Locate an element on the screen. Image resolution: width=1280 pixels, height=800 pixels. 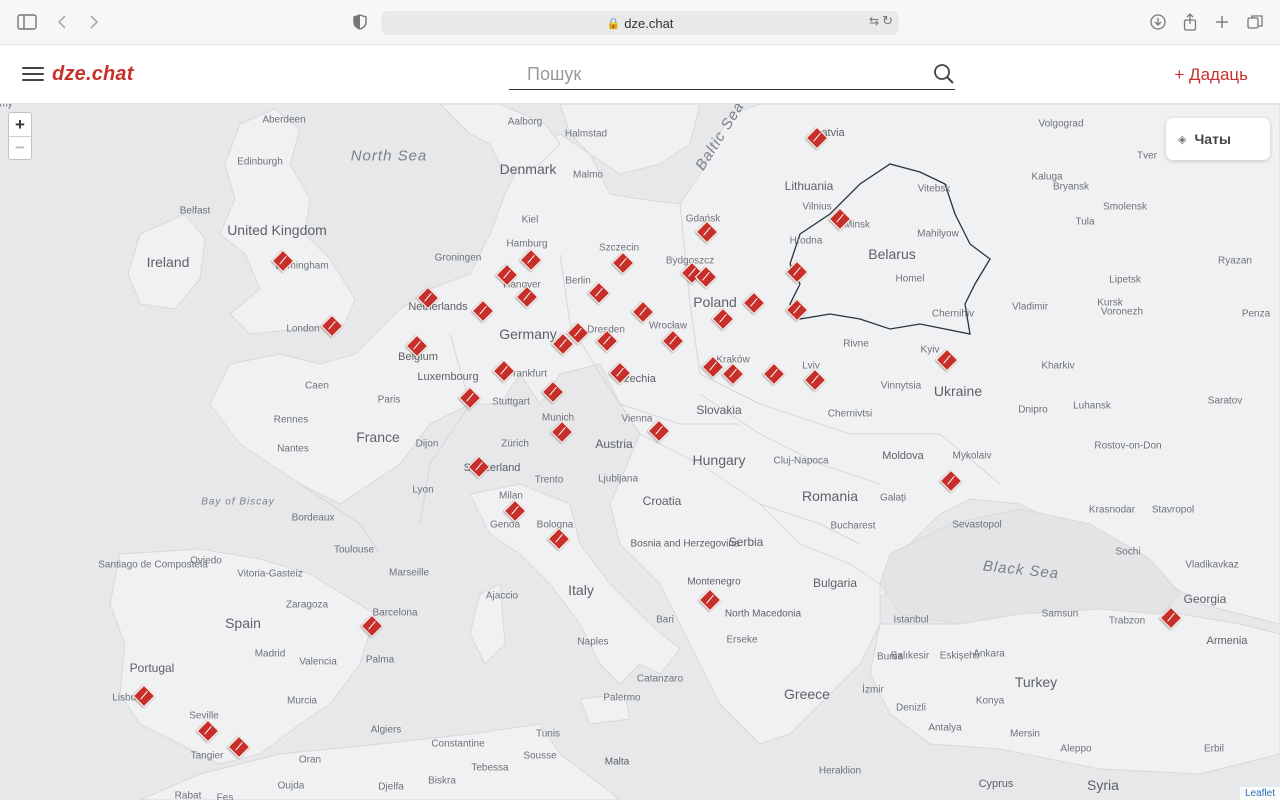
search-icon is located at coordinates (944, 74).